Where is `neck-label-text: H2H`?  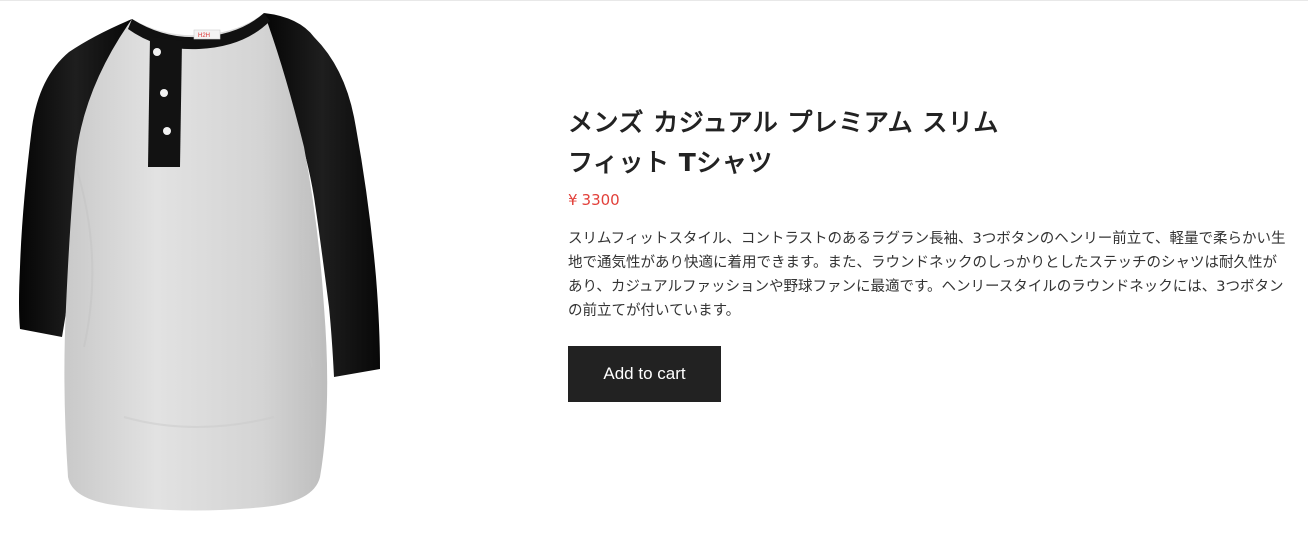 neck-label-text: H2H is located at coordinates (204, 36).